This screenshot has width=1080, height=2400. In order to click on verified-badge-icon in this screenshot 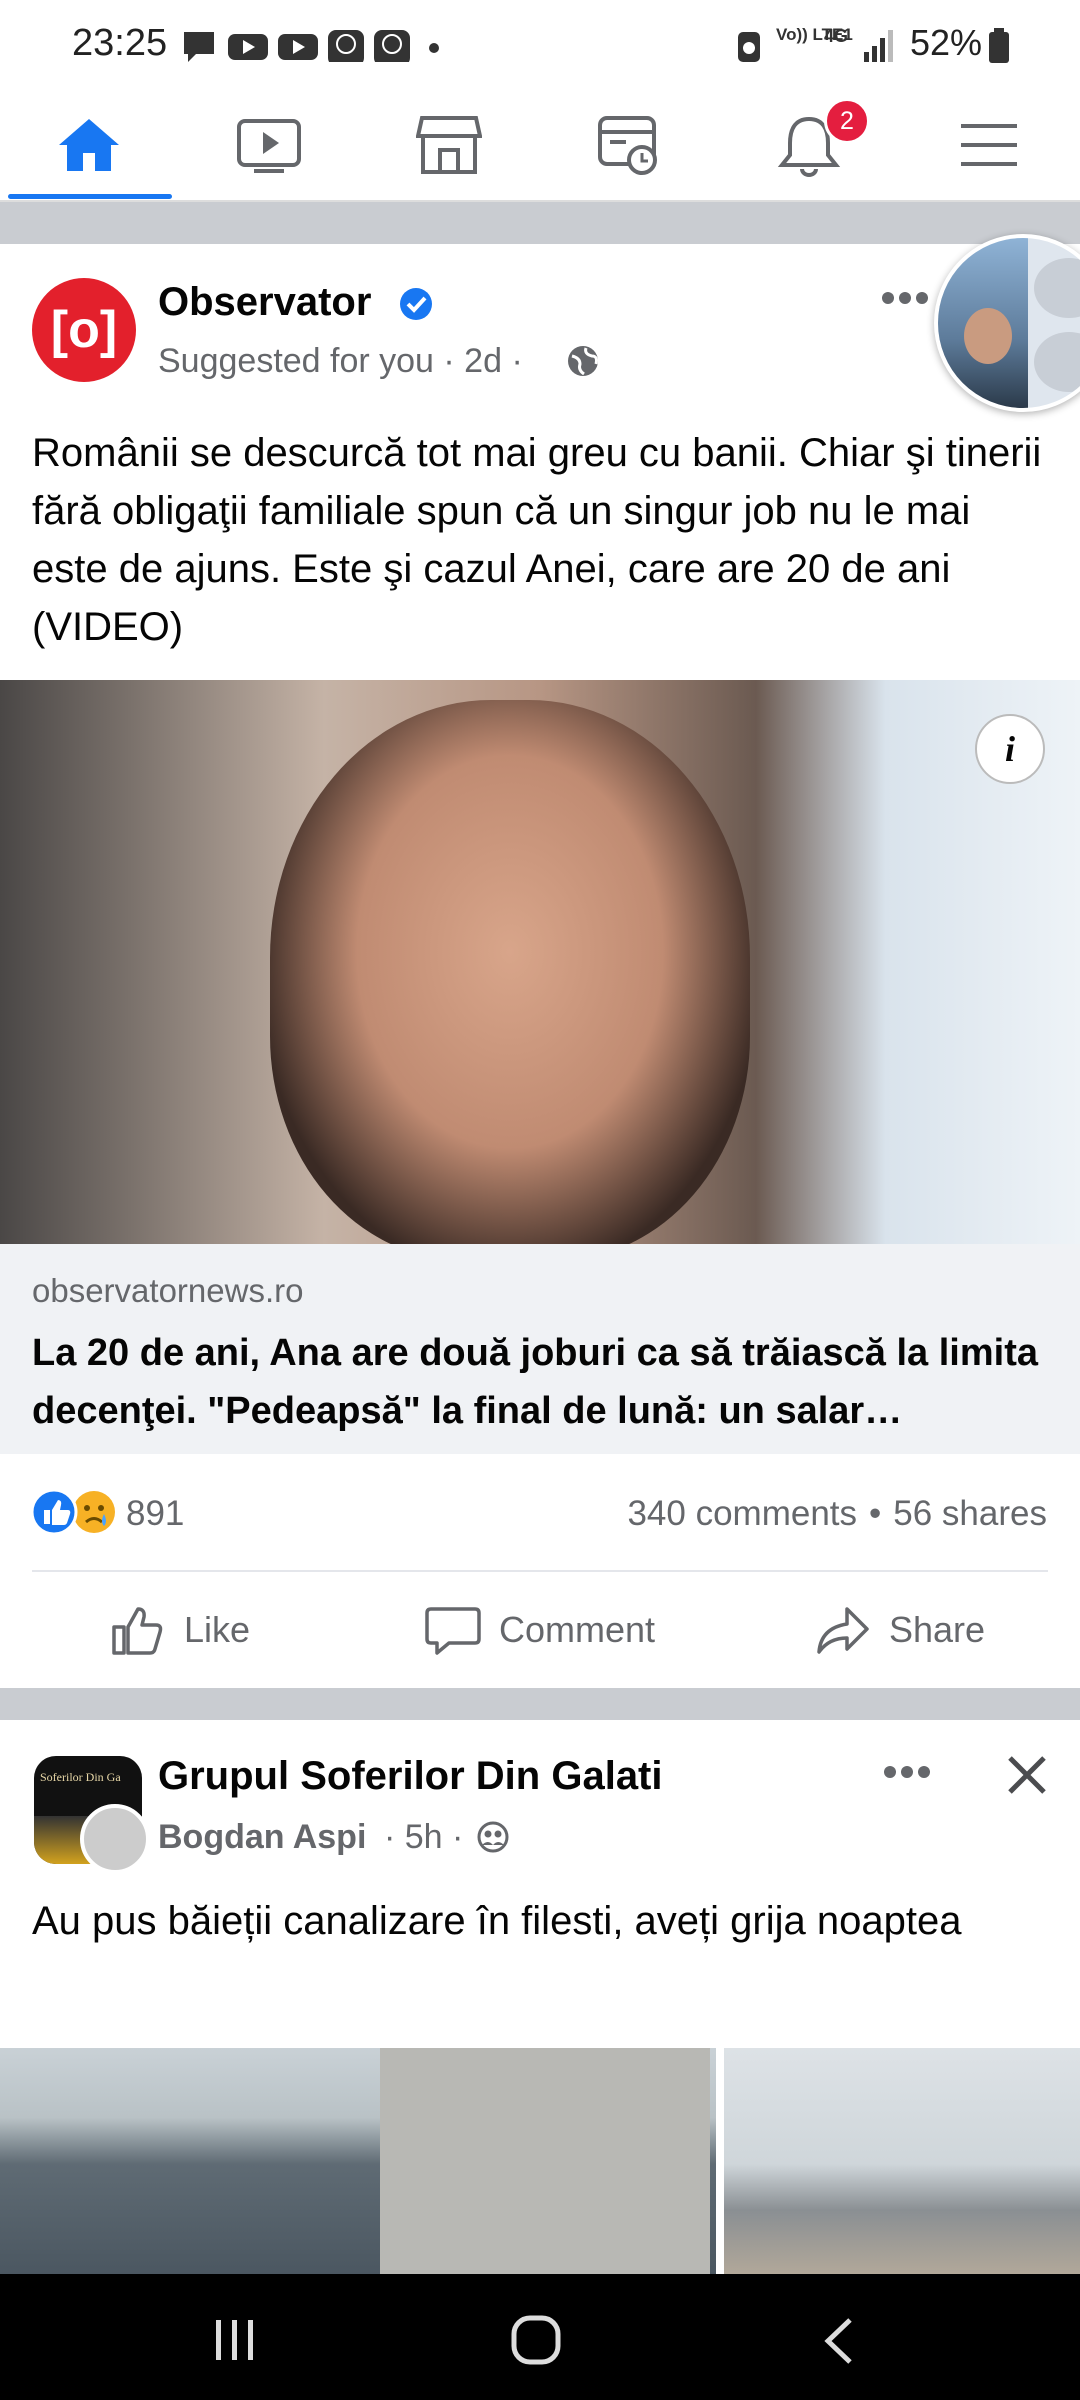, I will do `click(416, 304)`.